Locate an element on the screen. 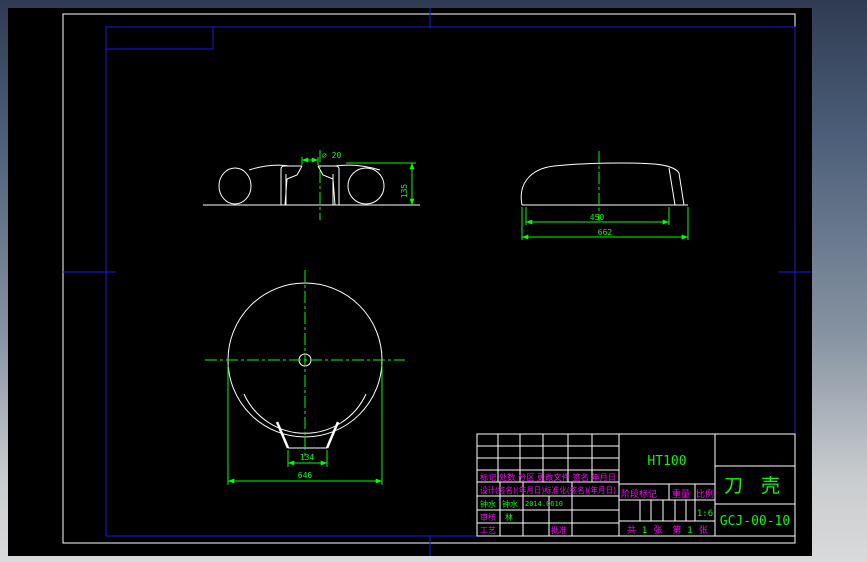 The image size is (867, 562). front-dim-height-text: 135 is located at coordinates (404, 191).